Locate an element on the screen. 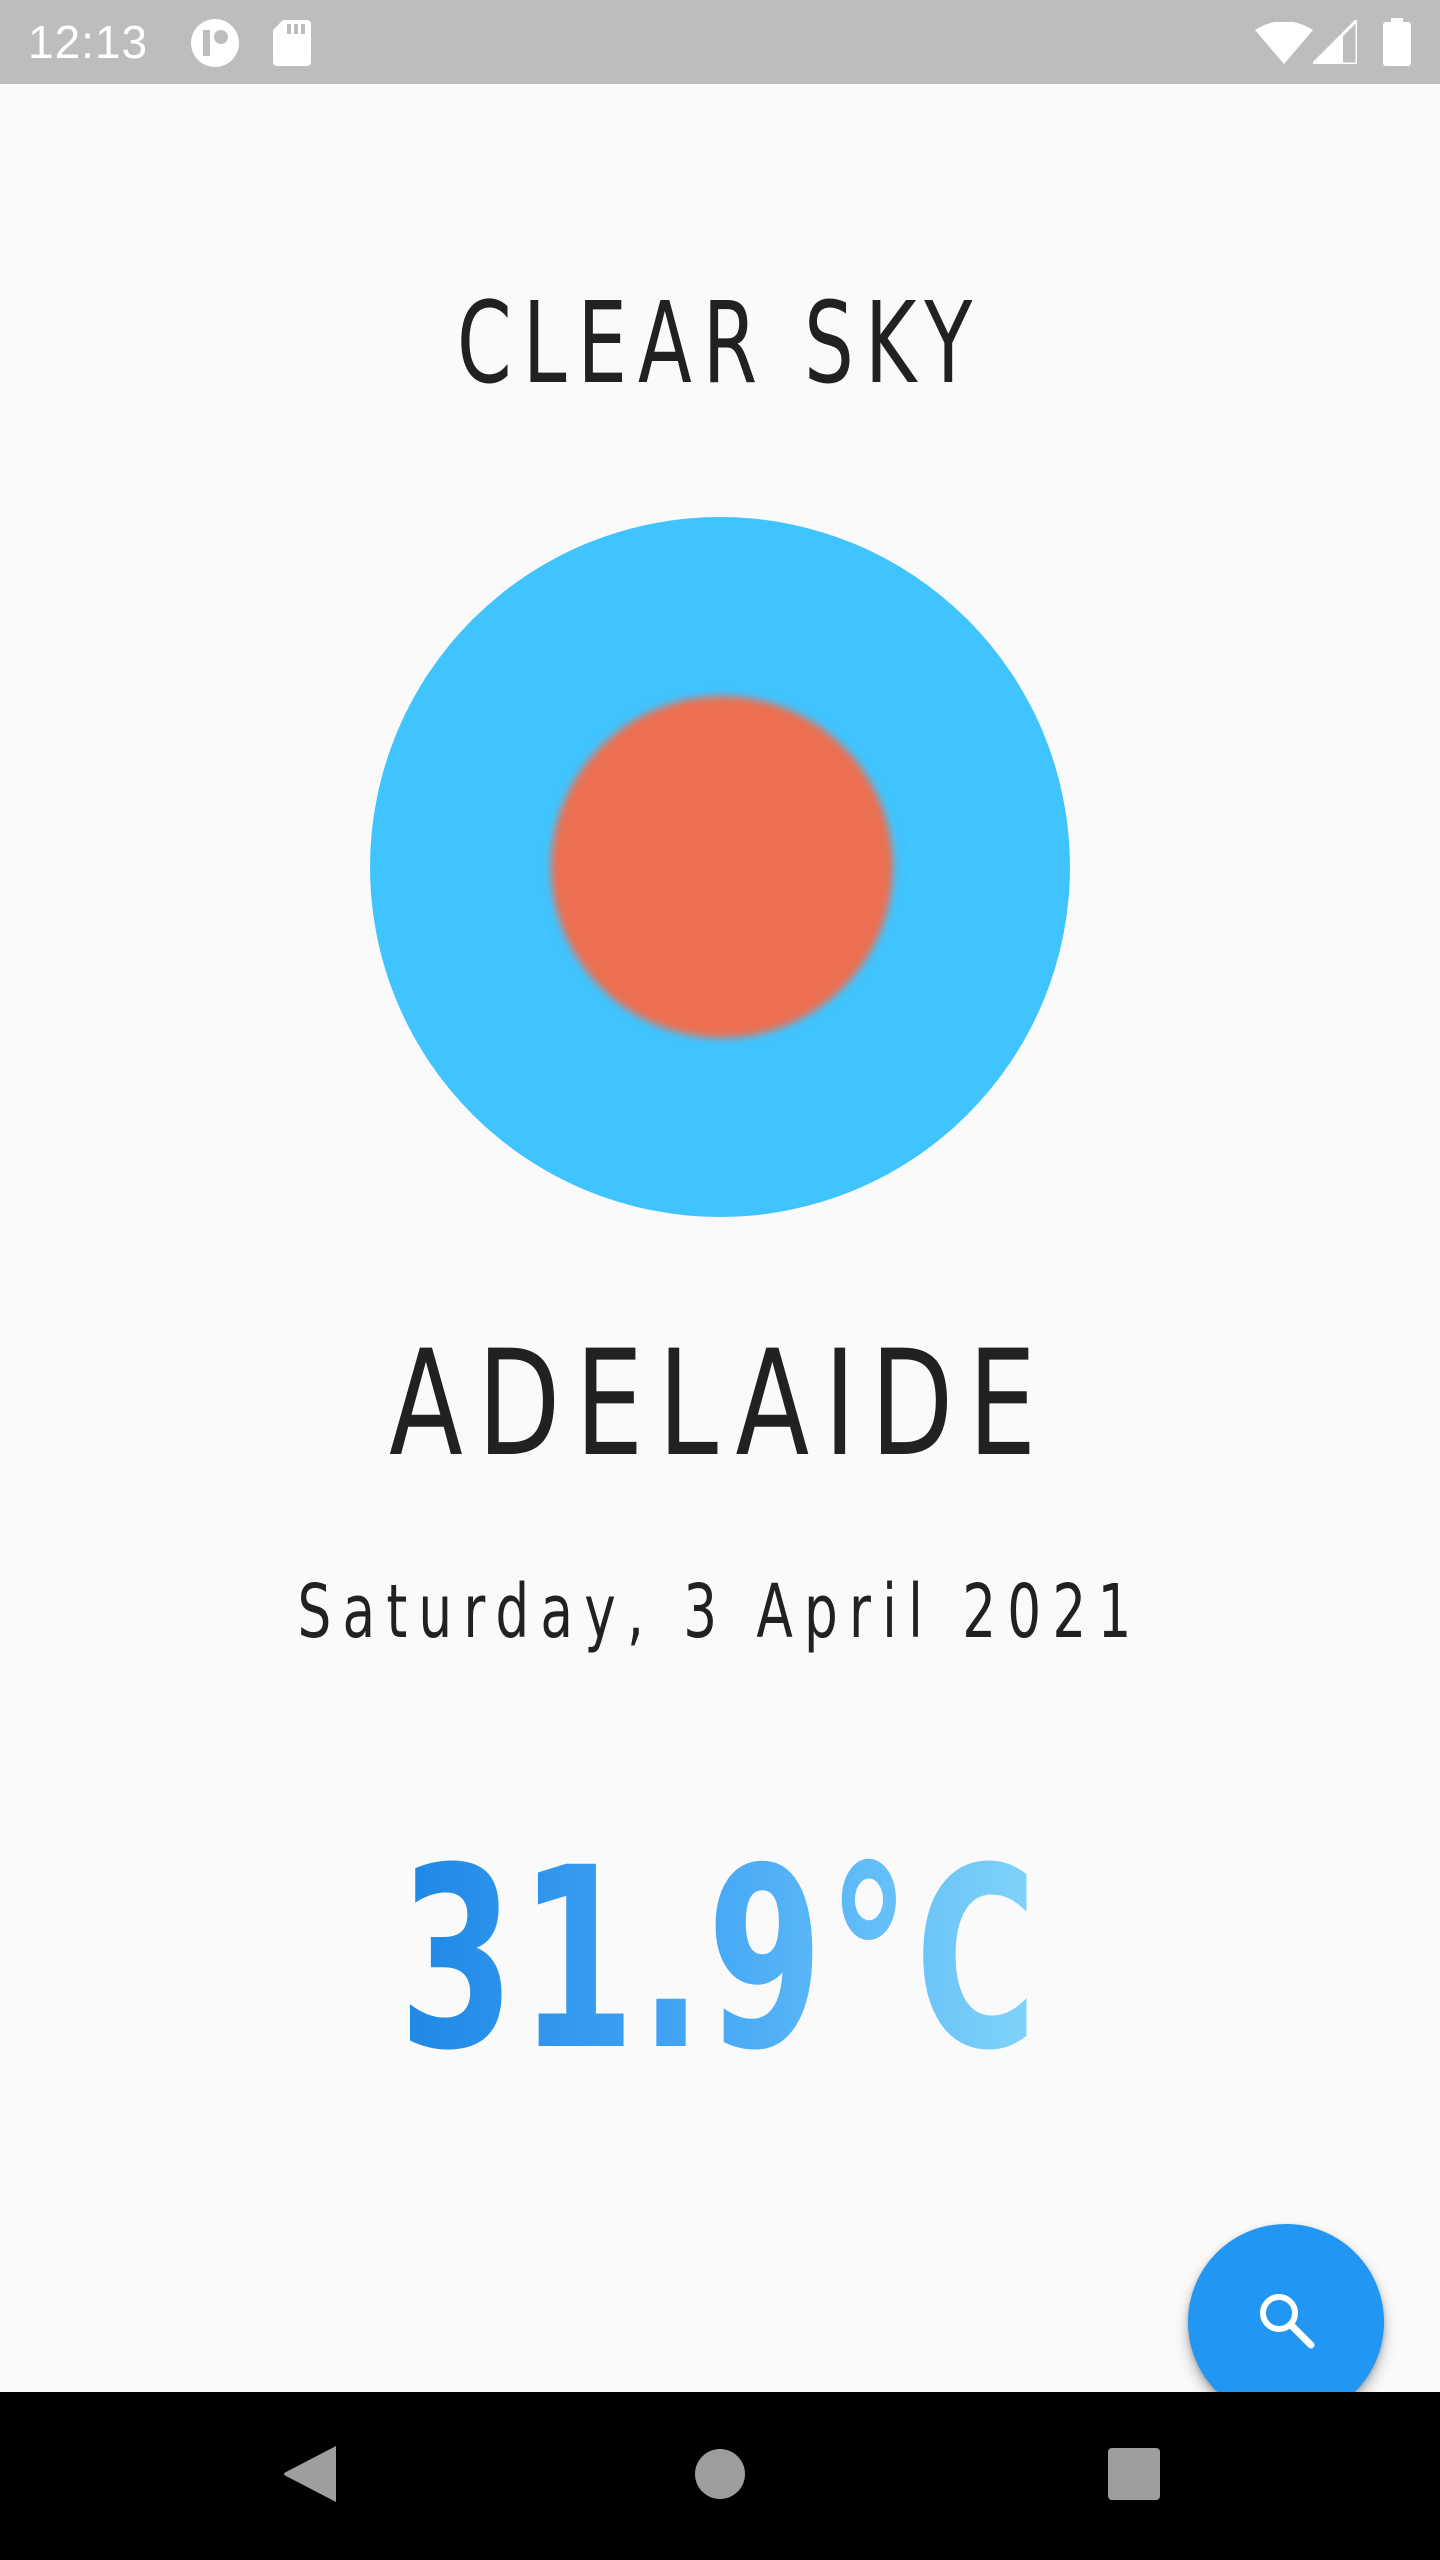 This screenshot has height=2560, width=1440. sun-circle is located at coordinates (722, 867).